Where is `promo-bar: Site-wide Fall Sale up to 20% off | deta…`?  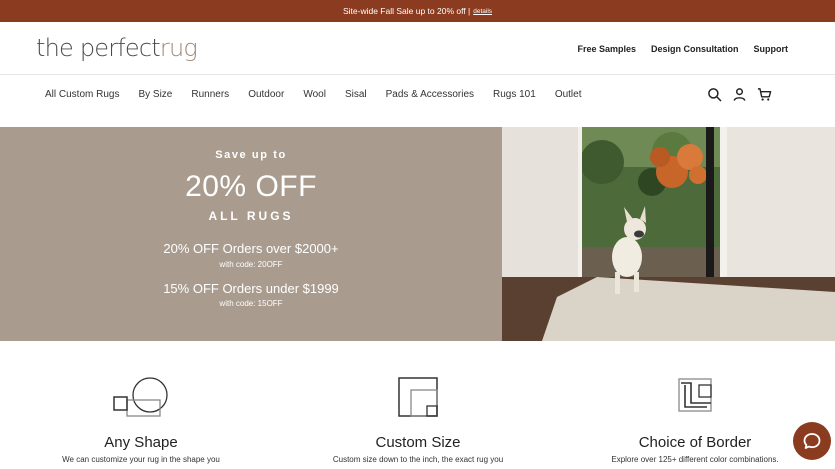
promo-bar: Site-wide Fall Sale up to 20% off | deta… is located at coordinates (417, 11).